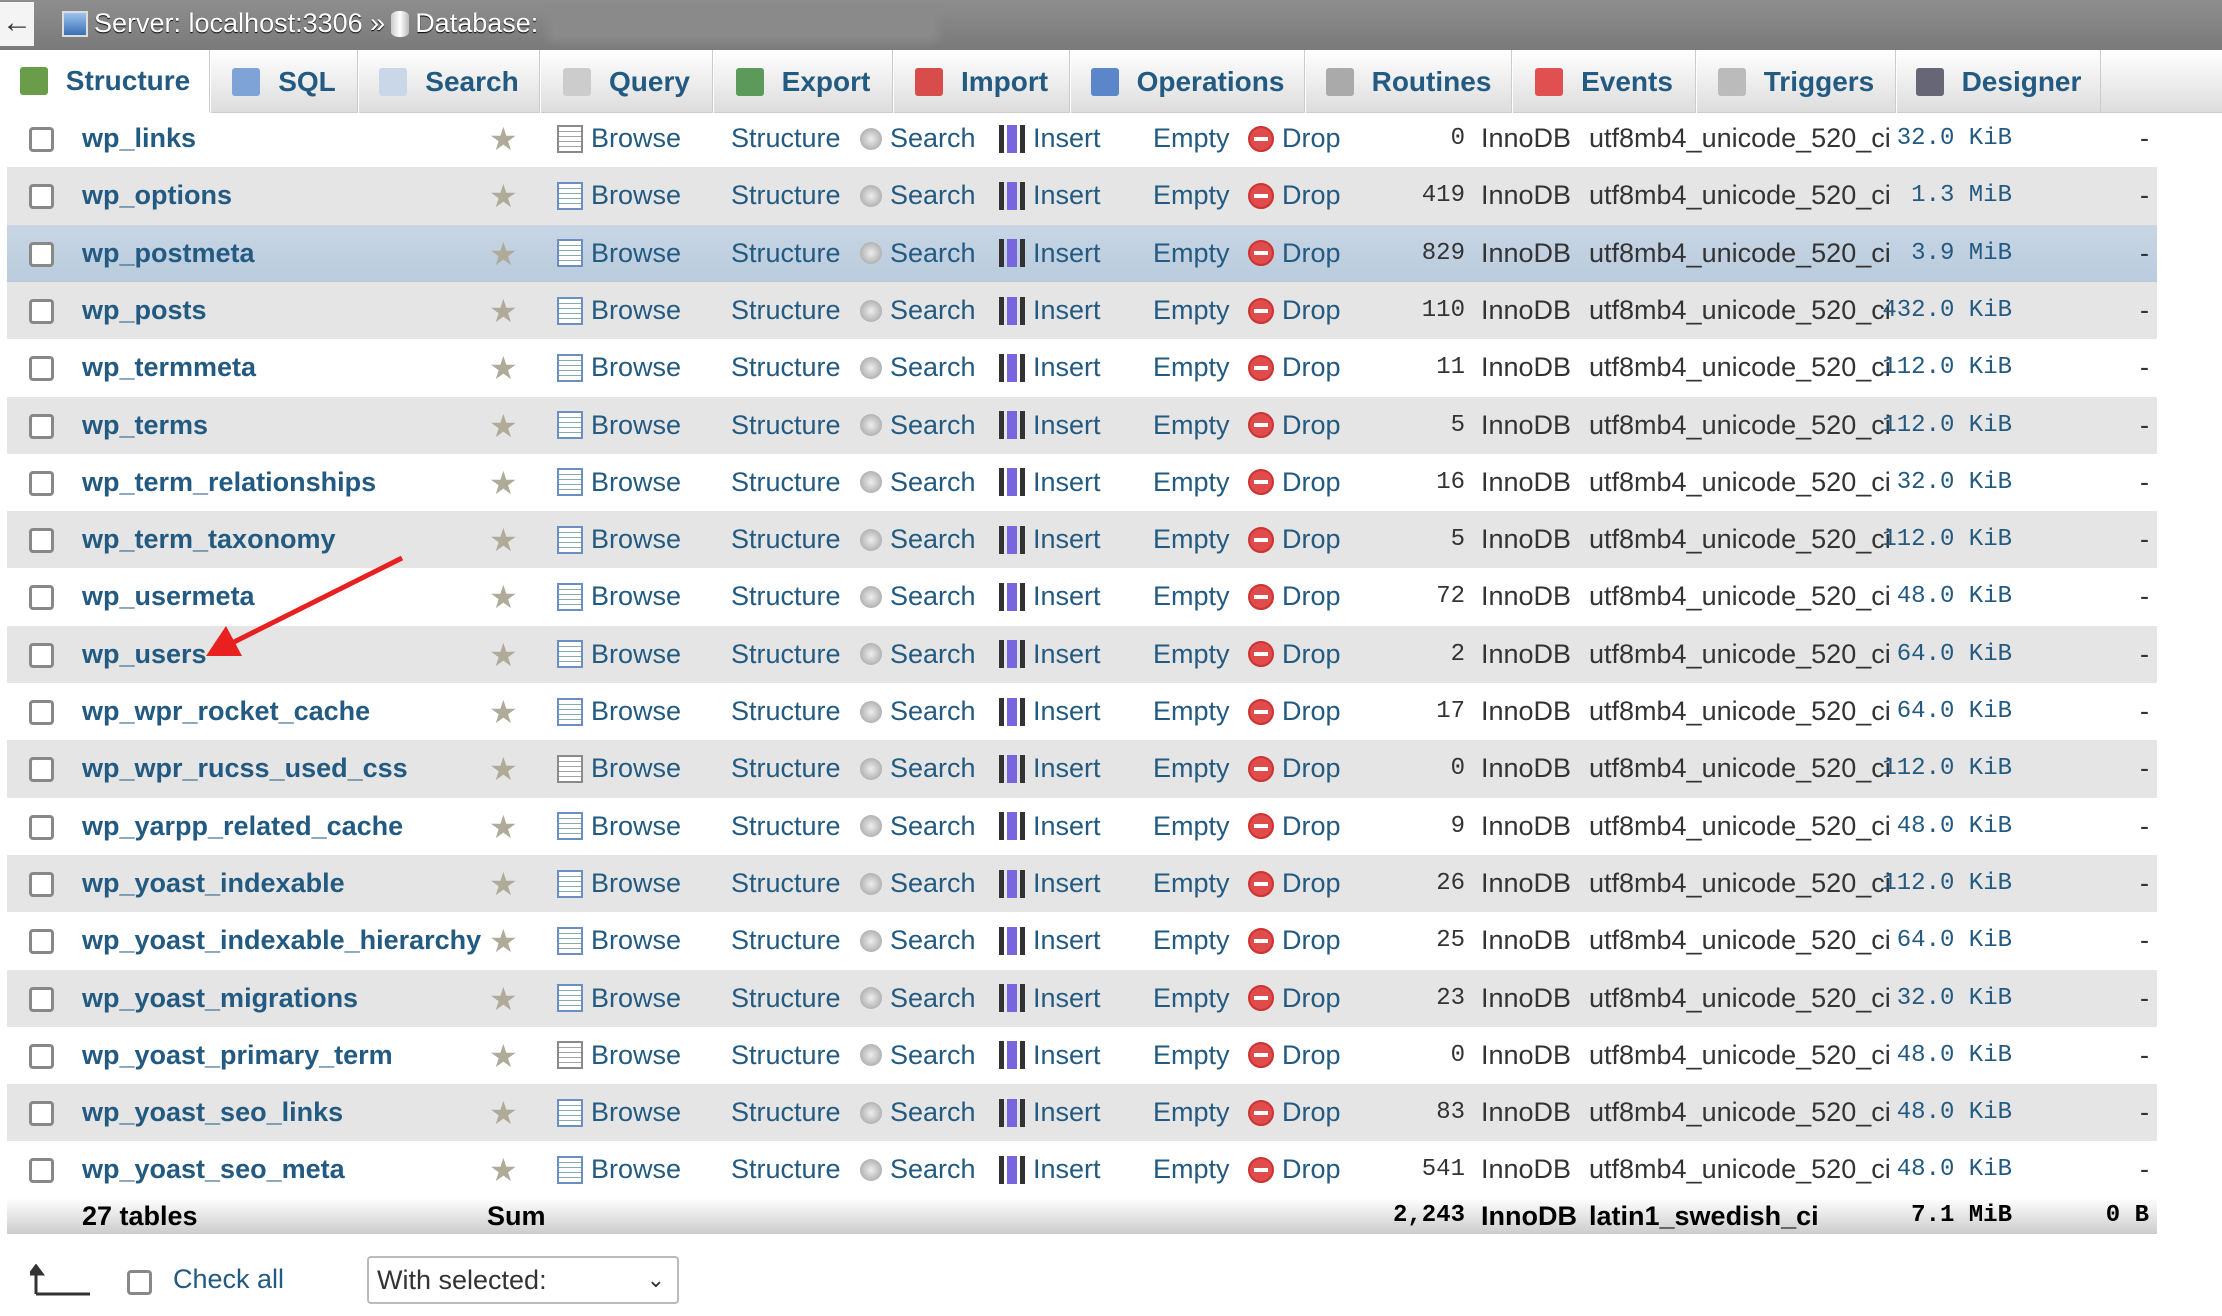  What do you see at coordinates (245, 768) in the screenshot?
I see `table-name-link: wp_wpr_rucss_used_css` at bounding box center [245, 768].